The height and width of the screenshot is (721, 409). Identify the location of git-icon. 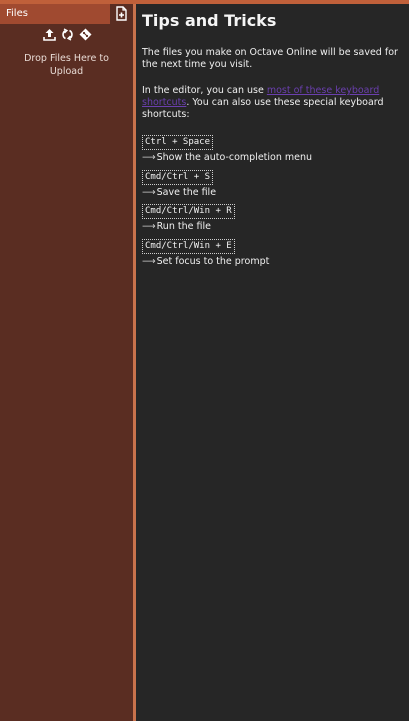
(85, 34).